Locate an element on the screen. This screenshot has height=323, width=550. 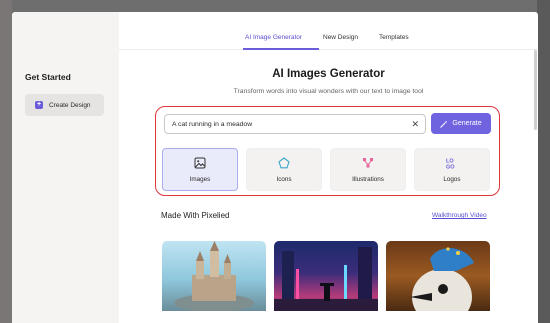
plus-icon: + is located at coordinates (39, 105).